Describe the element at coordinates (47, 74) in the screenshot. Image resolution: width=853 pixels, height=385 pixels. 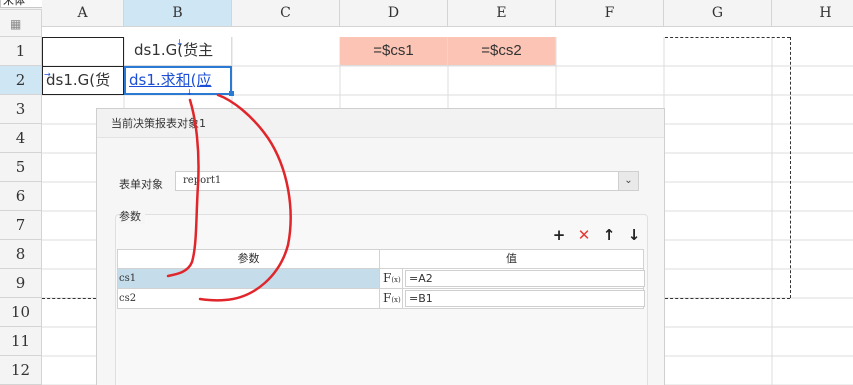
I see `expand-right-icon: →` at that location.